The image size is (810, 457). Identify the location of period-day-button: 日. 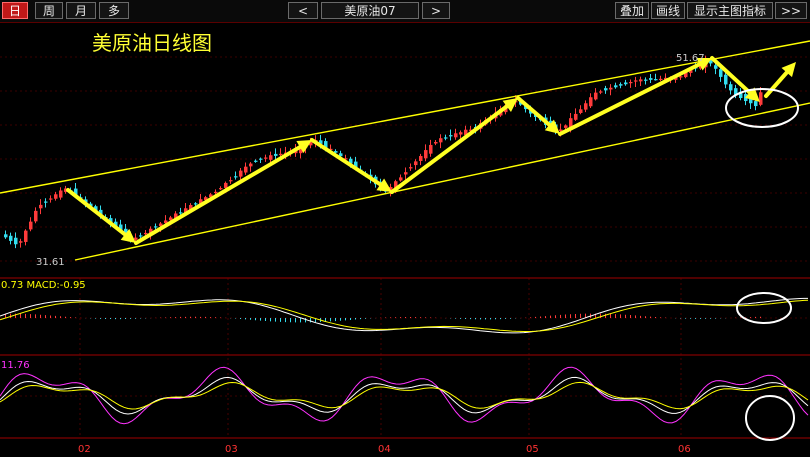
(15, 10).